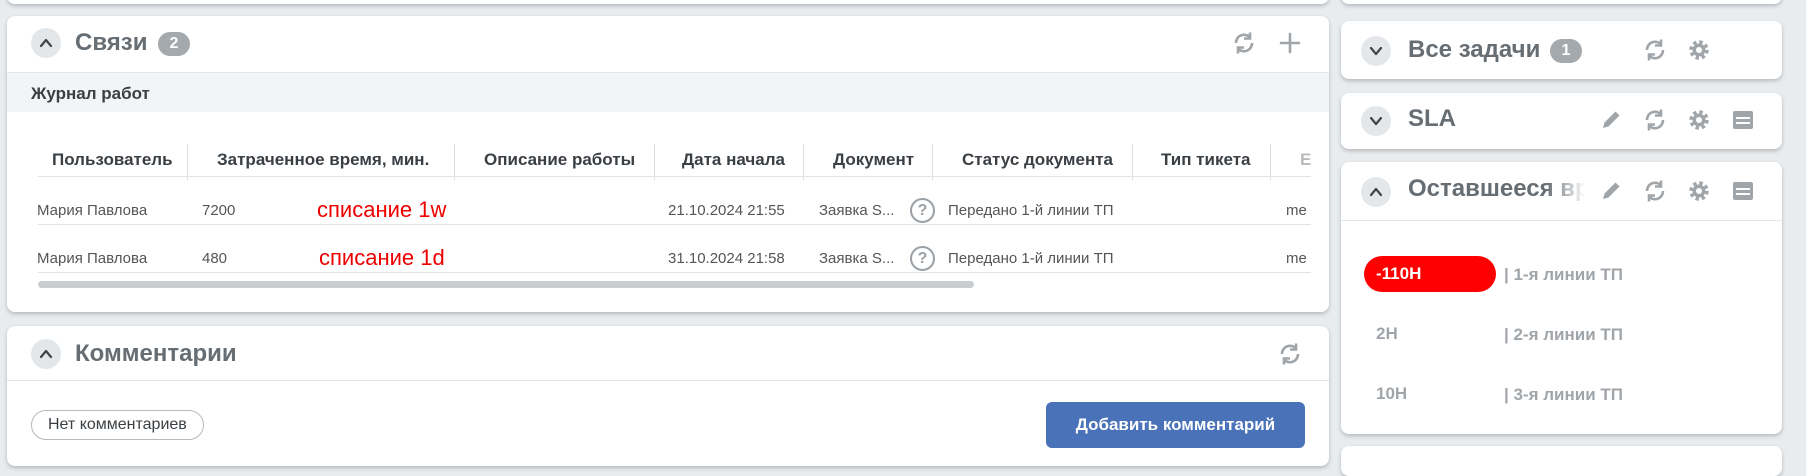 This screenshot has height=476, width=1806. I want to click on previous-side-card-bottom, so click(1561, 2).